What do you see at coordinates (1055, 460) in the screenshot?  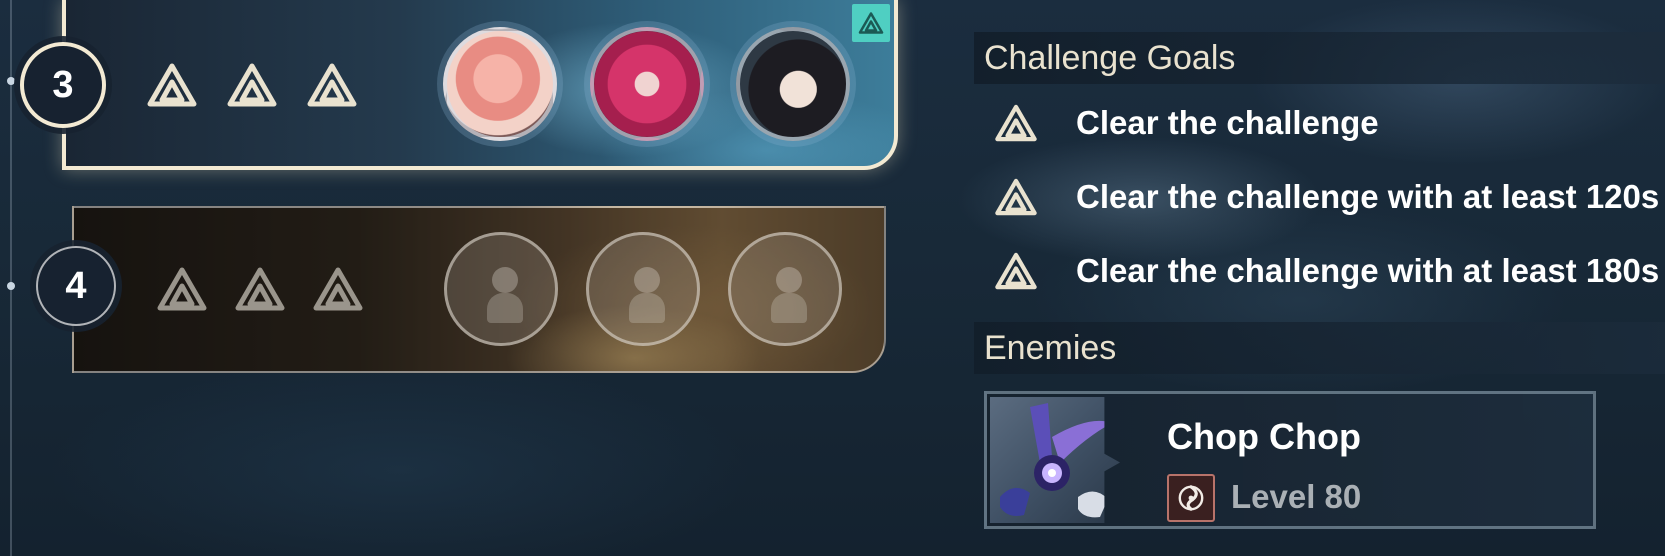 I see `enemy-portrait` at bounding box center [1055, 460].